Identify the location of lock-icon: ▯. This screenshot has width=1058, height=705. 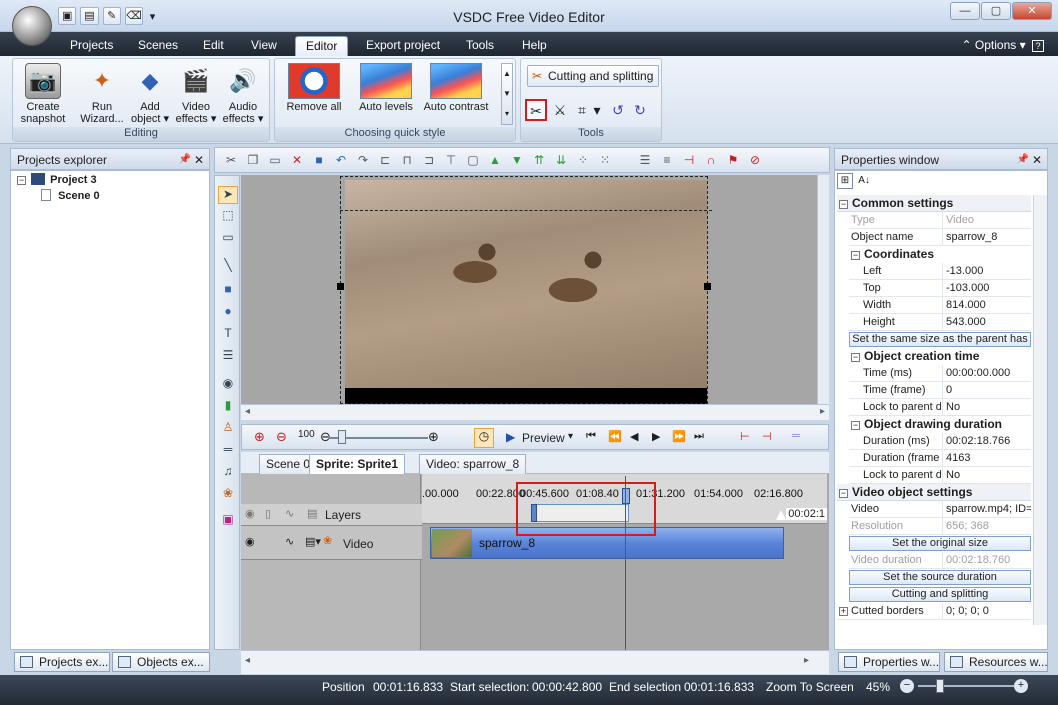
(268, 513).